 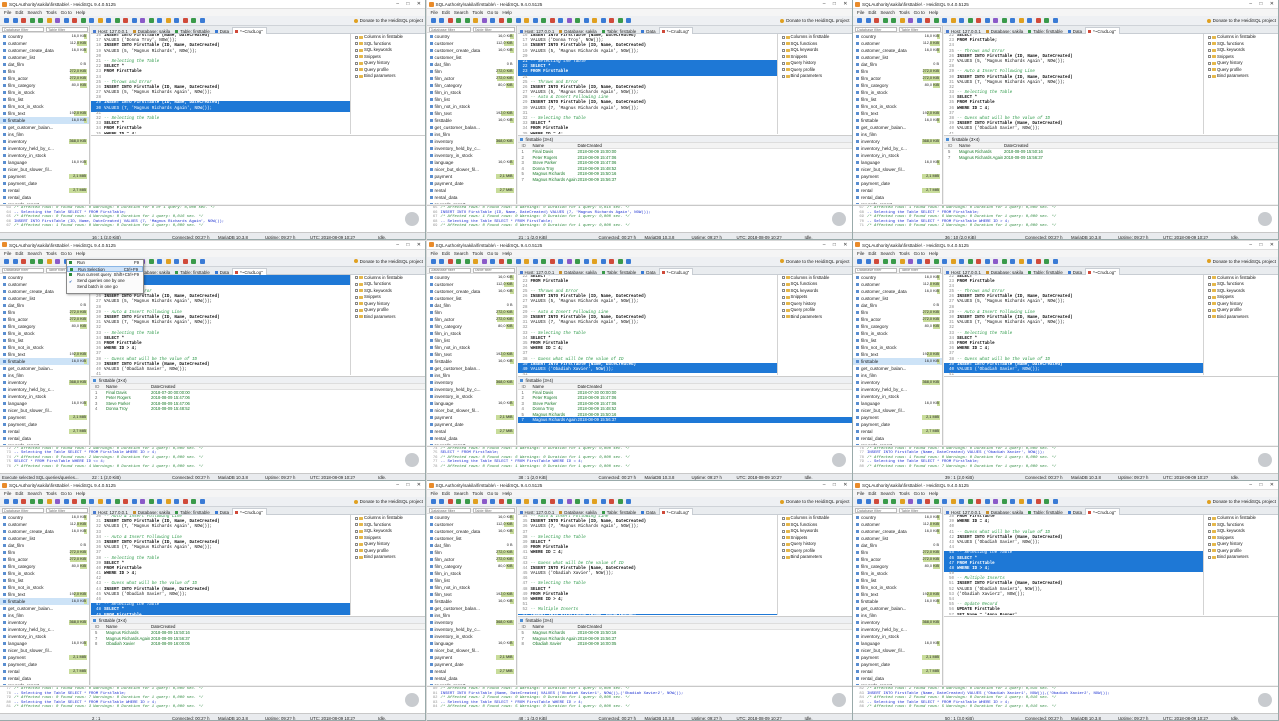 What do you see at coordinates (1241, 501) in the screenshot?
I see `donate-link: Donate to the HeidiSQL project` at bounding box center [1241, 501].